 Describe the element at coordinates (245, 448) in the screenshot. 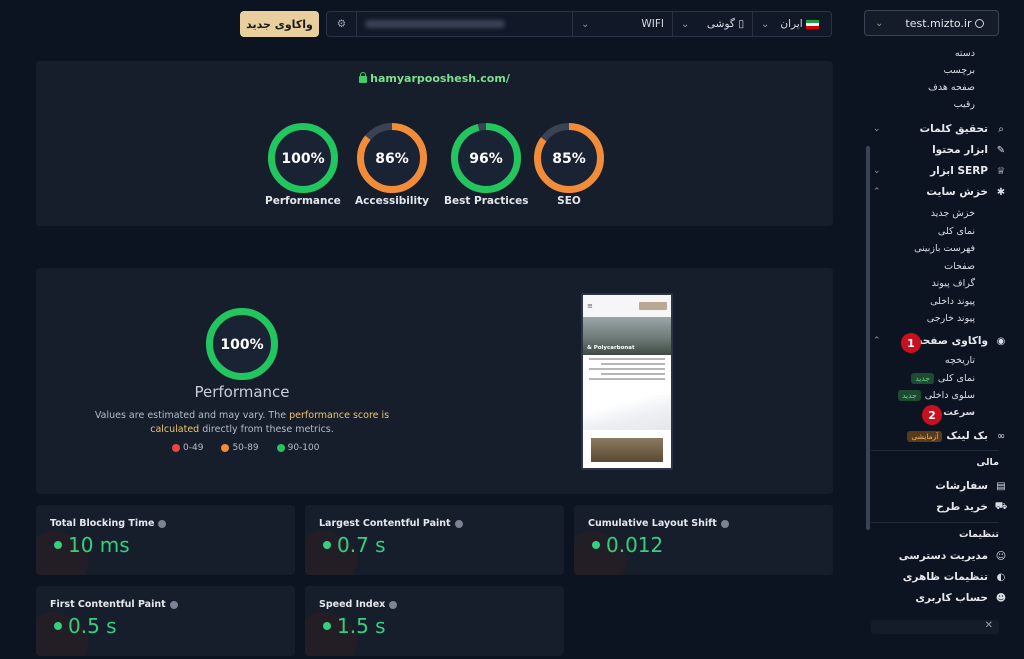

I see `legend-label: 50-89` at that location.